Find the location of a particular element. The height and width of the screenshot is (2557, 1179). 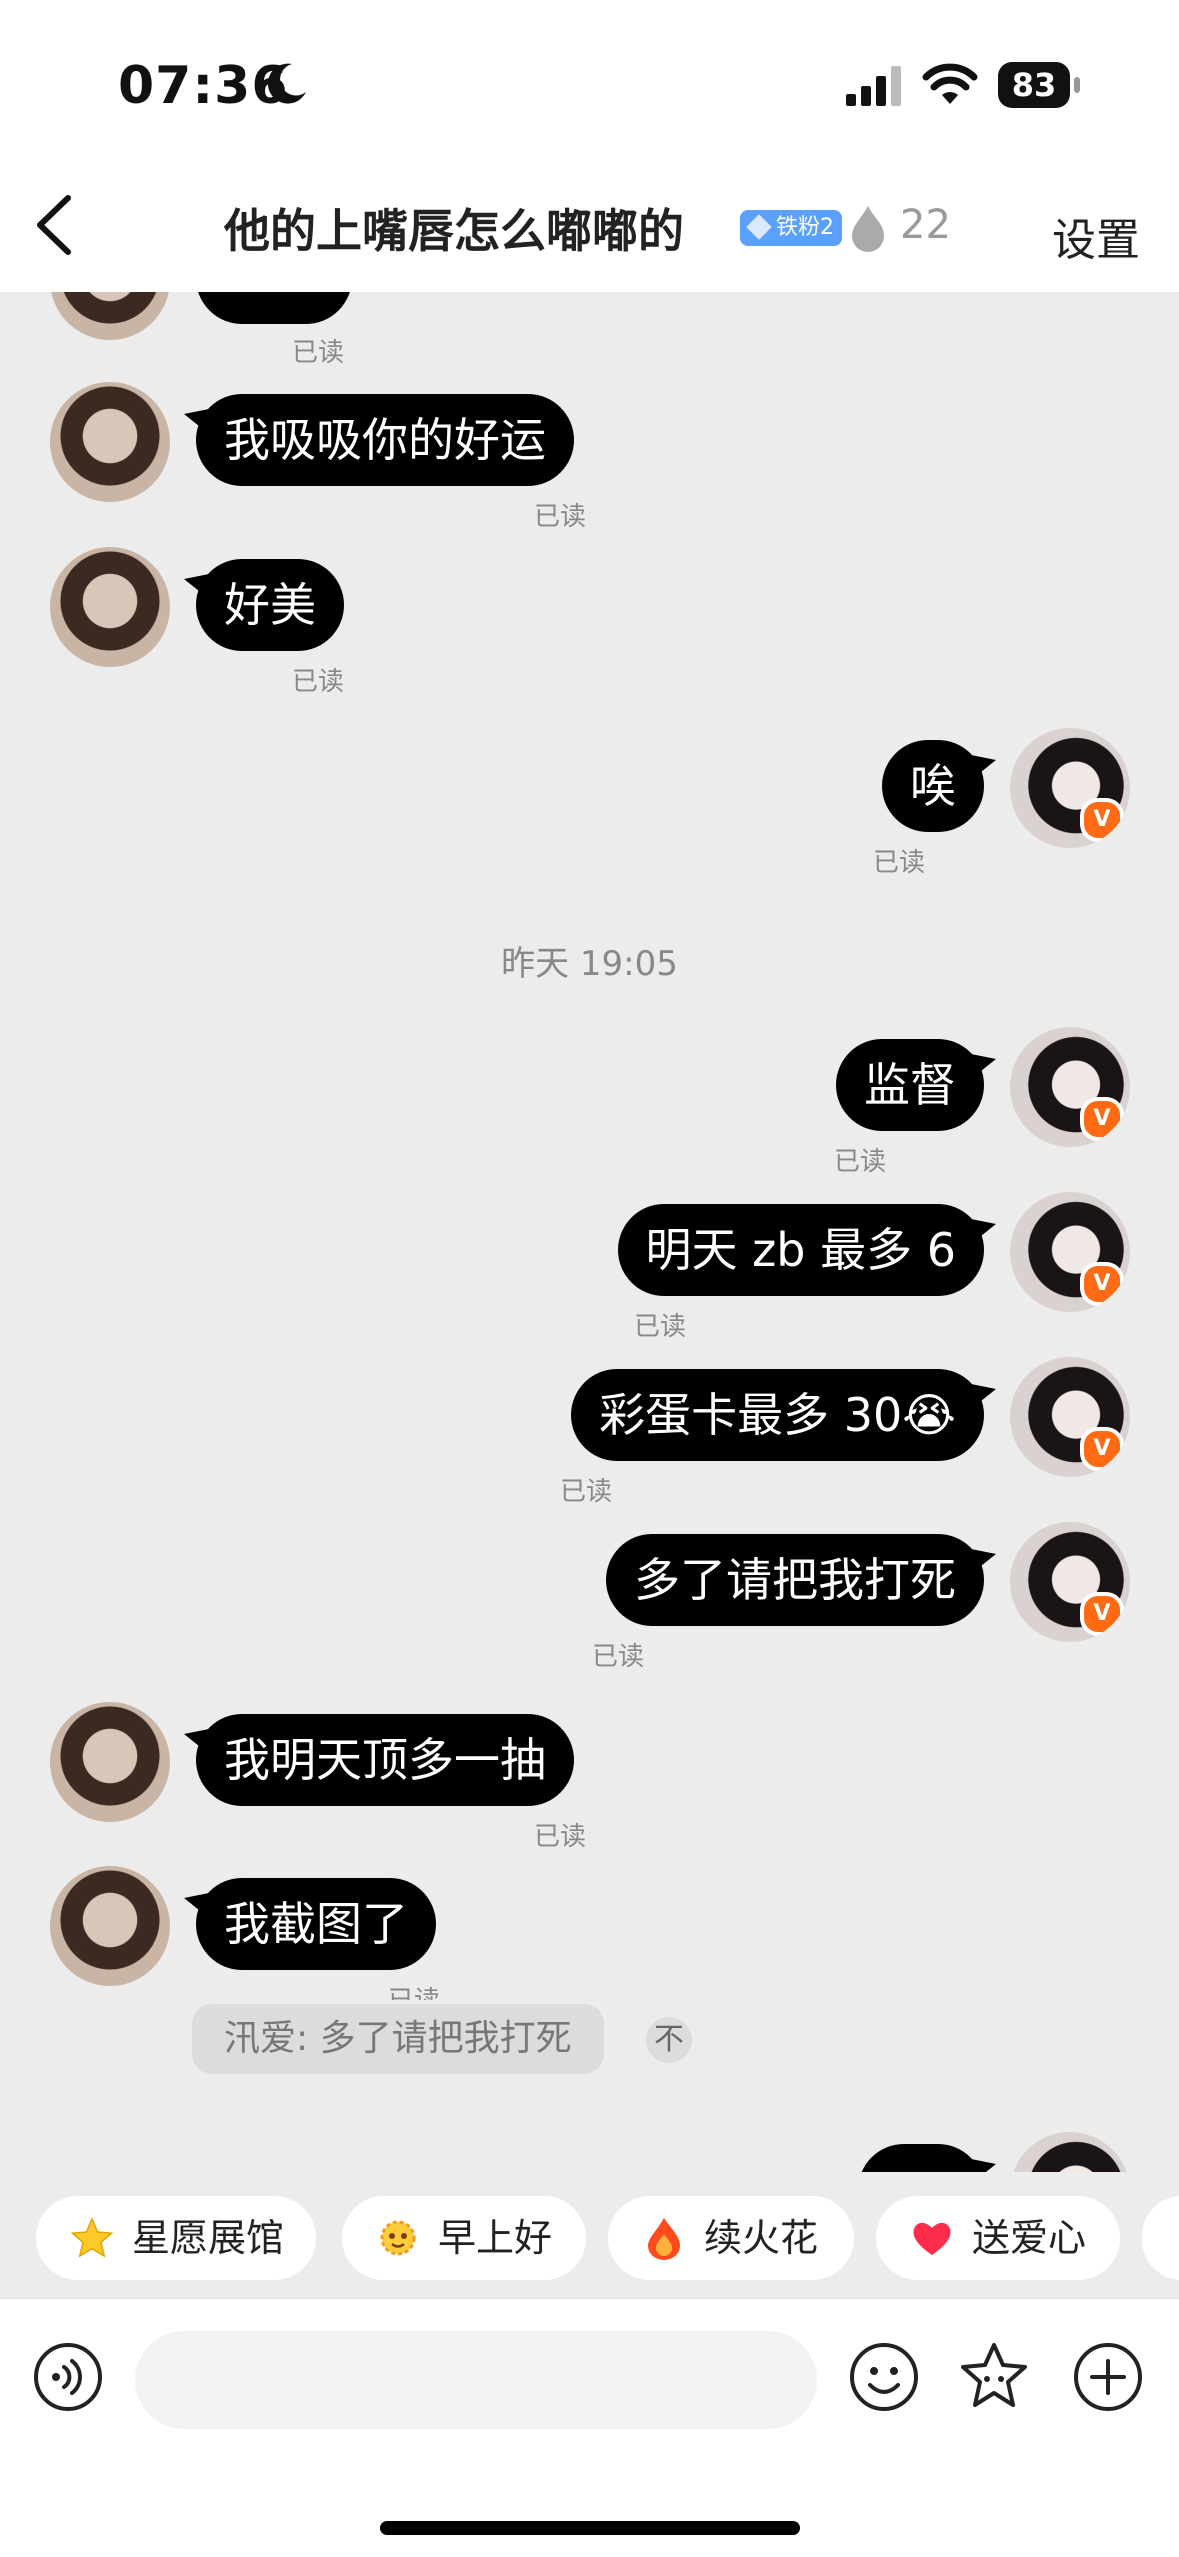

top-bar: 07:36 83 他的上嘴唇怎么嘟嘟的 铁粉2 22 设置 is located at coordinates (589, 146).